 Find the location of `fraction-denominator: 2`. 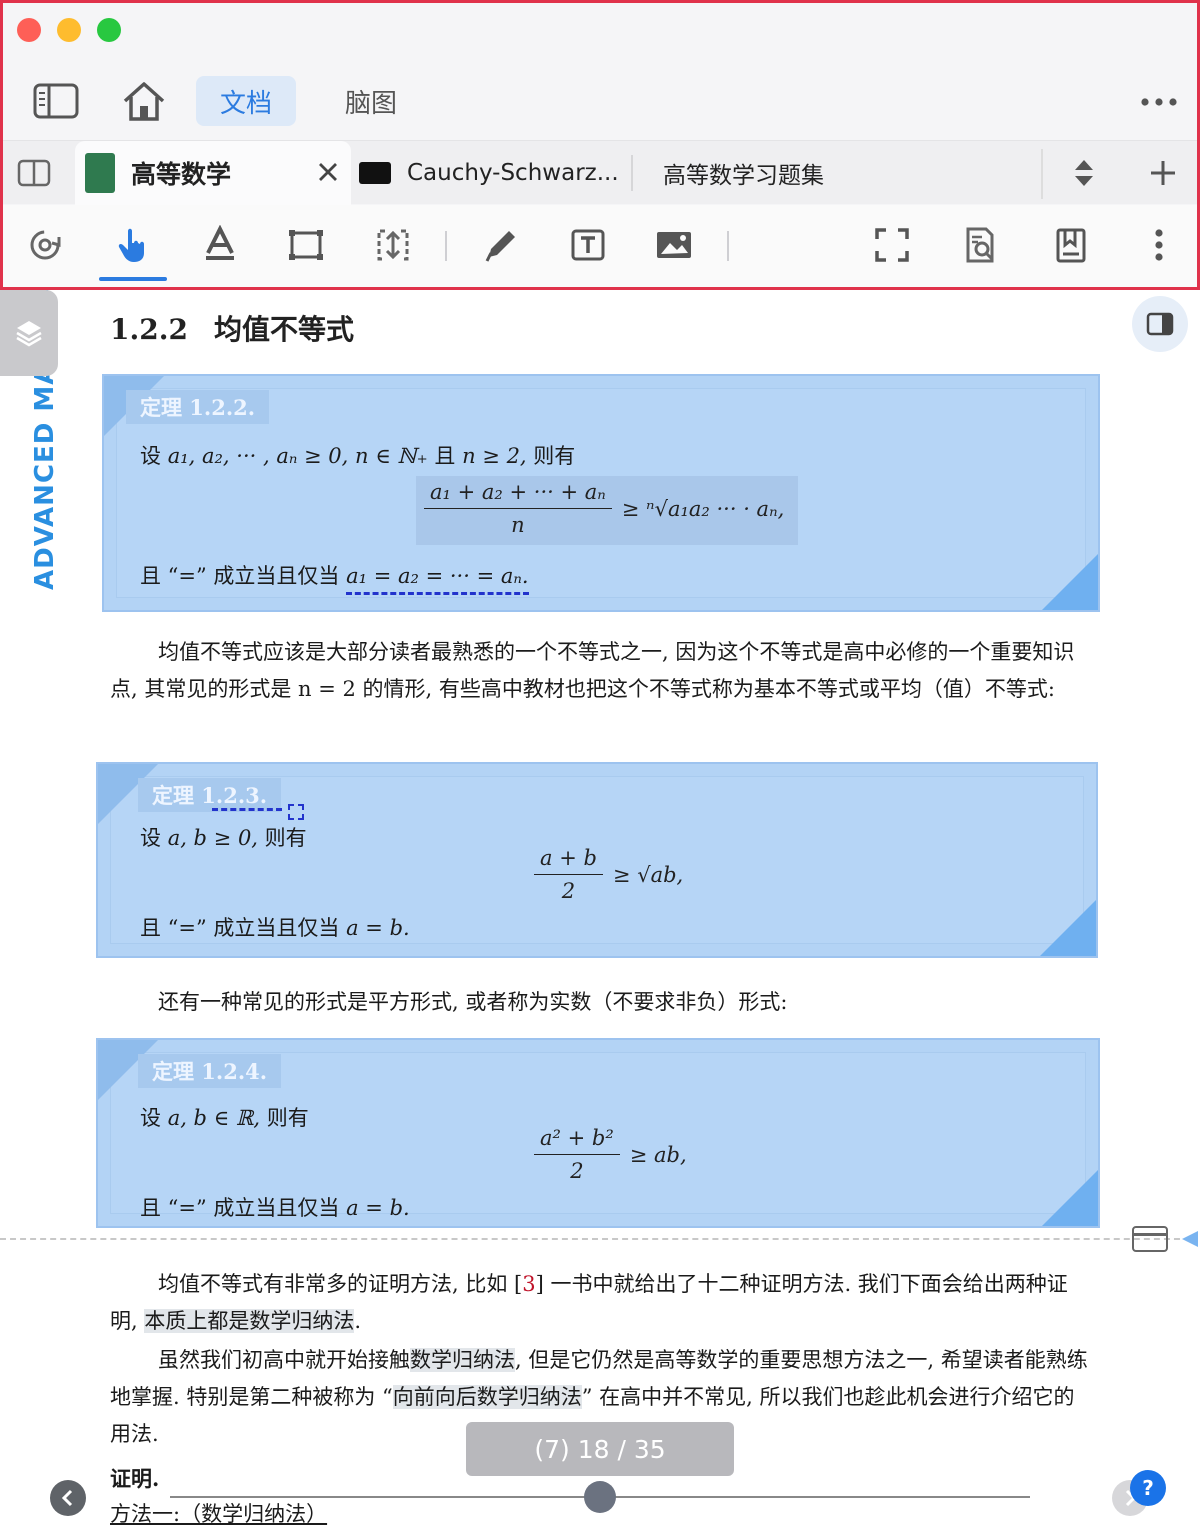

fraction-denominator: 2 is located at coordinates (568, 891).